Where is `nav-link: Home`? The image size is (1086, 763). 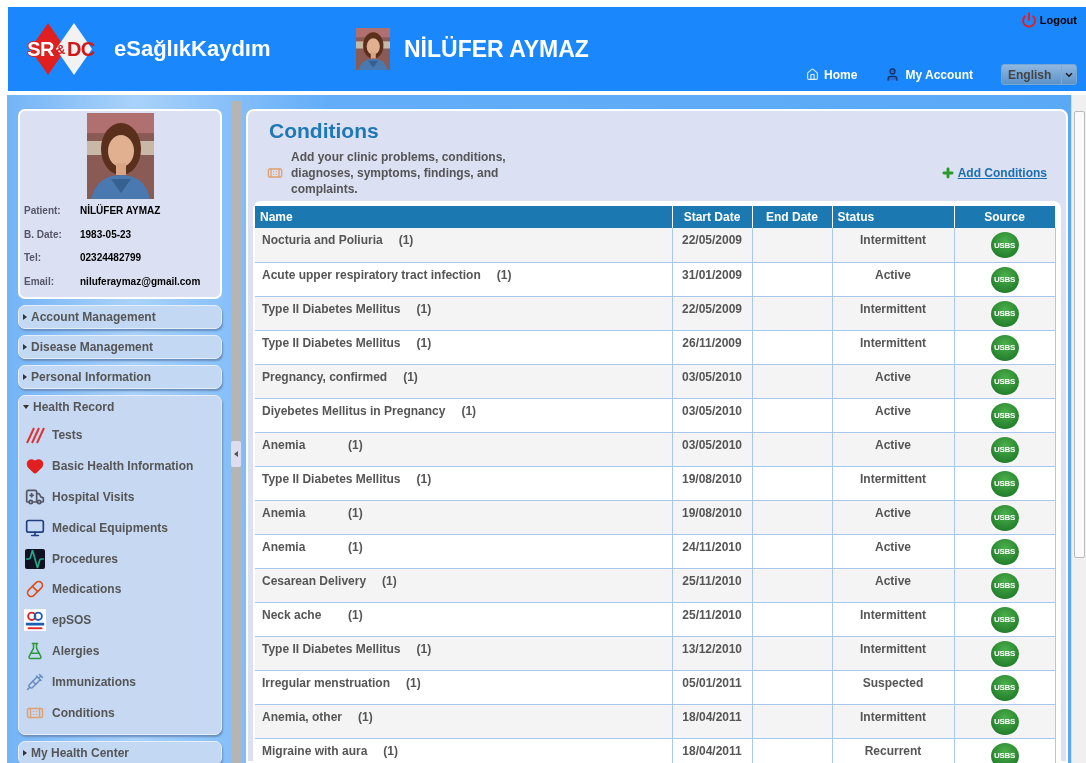 nav-link: Home is located at coordinates (832, 74).